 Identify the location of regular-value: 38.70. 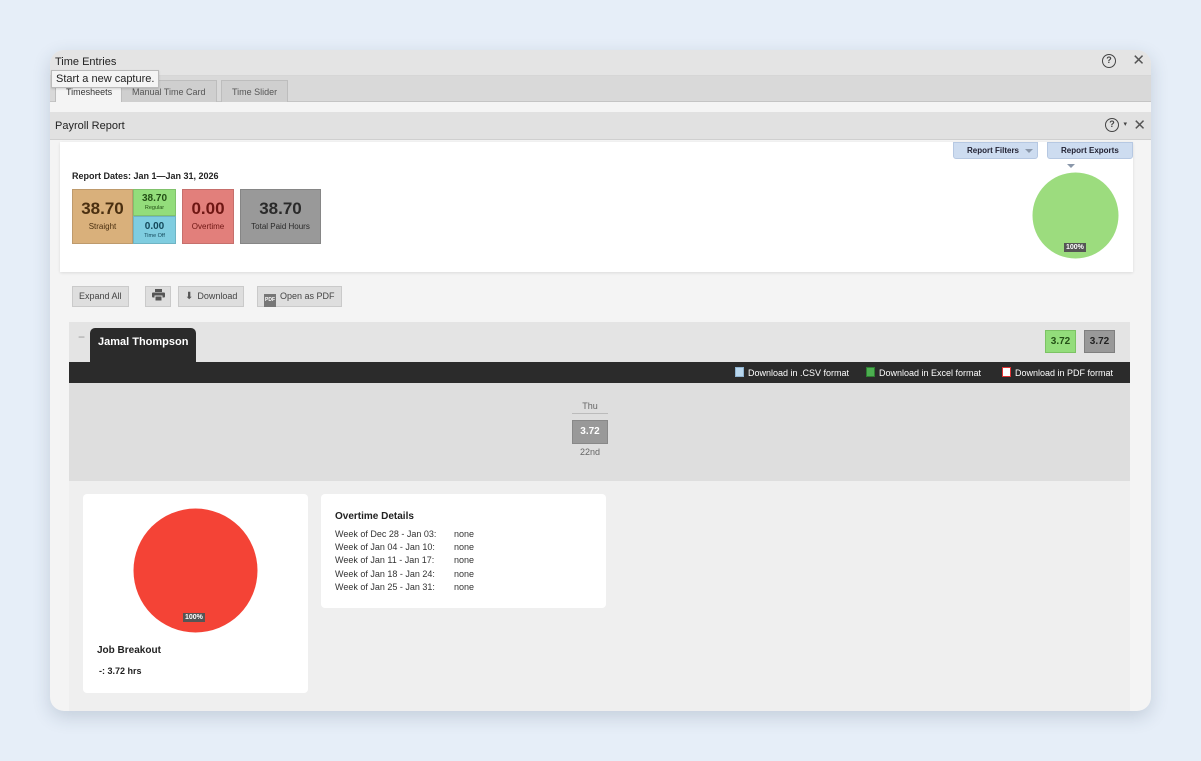
(154, 198).